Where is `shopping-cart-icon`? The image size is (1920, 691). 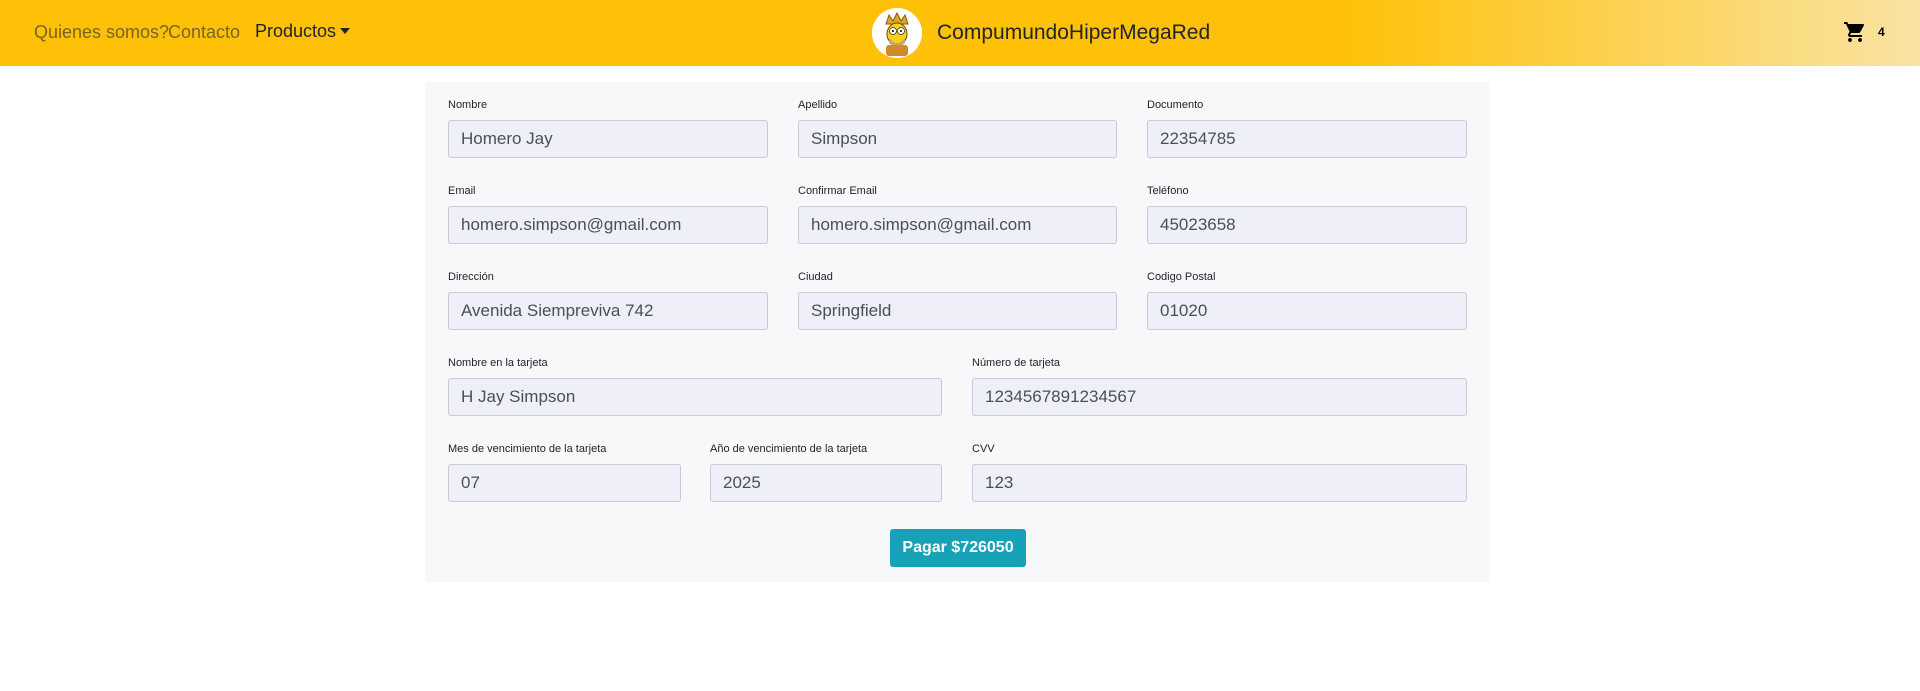
shopping-cart-icon is located at coordinates (1854, 32).